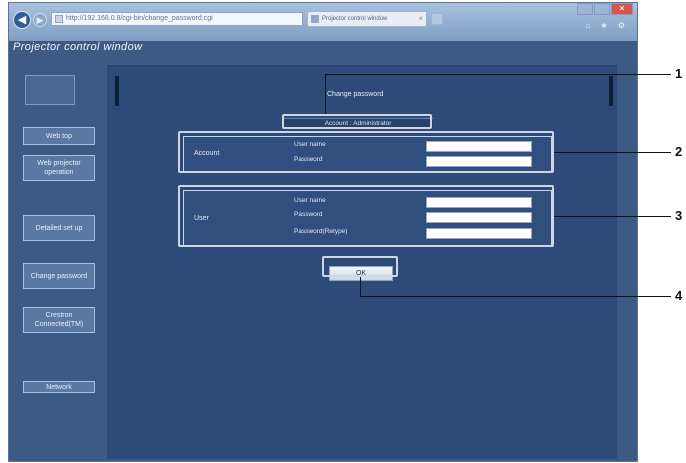 The image size is (686, 463). I want to click on browser-tab: Projector control window ×, so click(367, 19).